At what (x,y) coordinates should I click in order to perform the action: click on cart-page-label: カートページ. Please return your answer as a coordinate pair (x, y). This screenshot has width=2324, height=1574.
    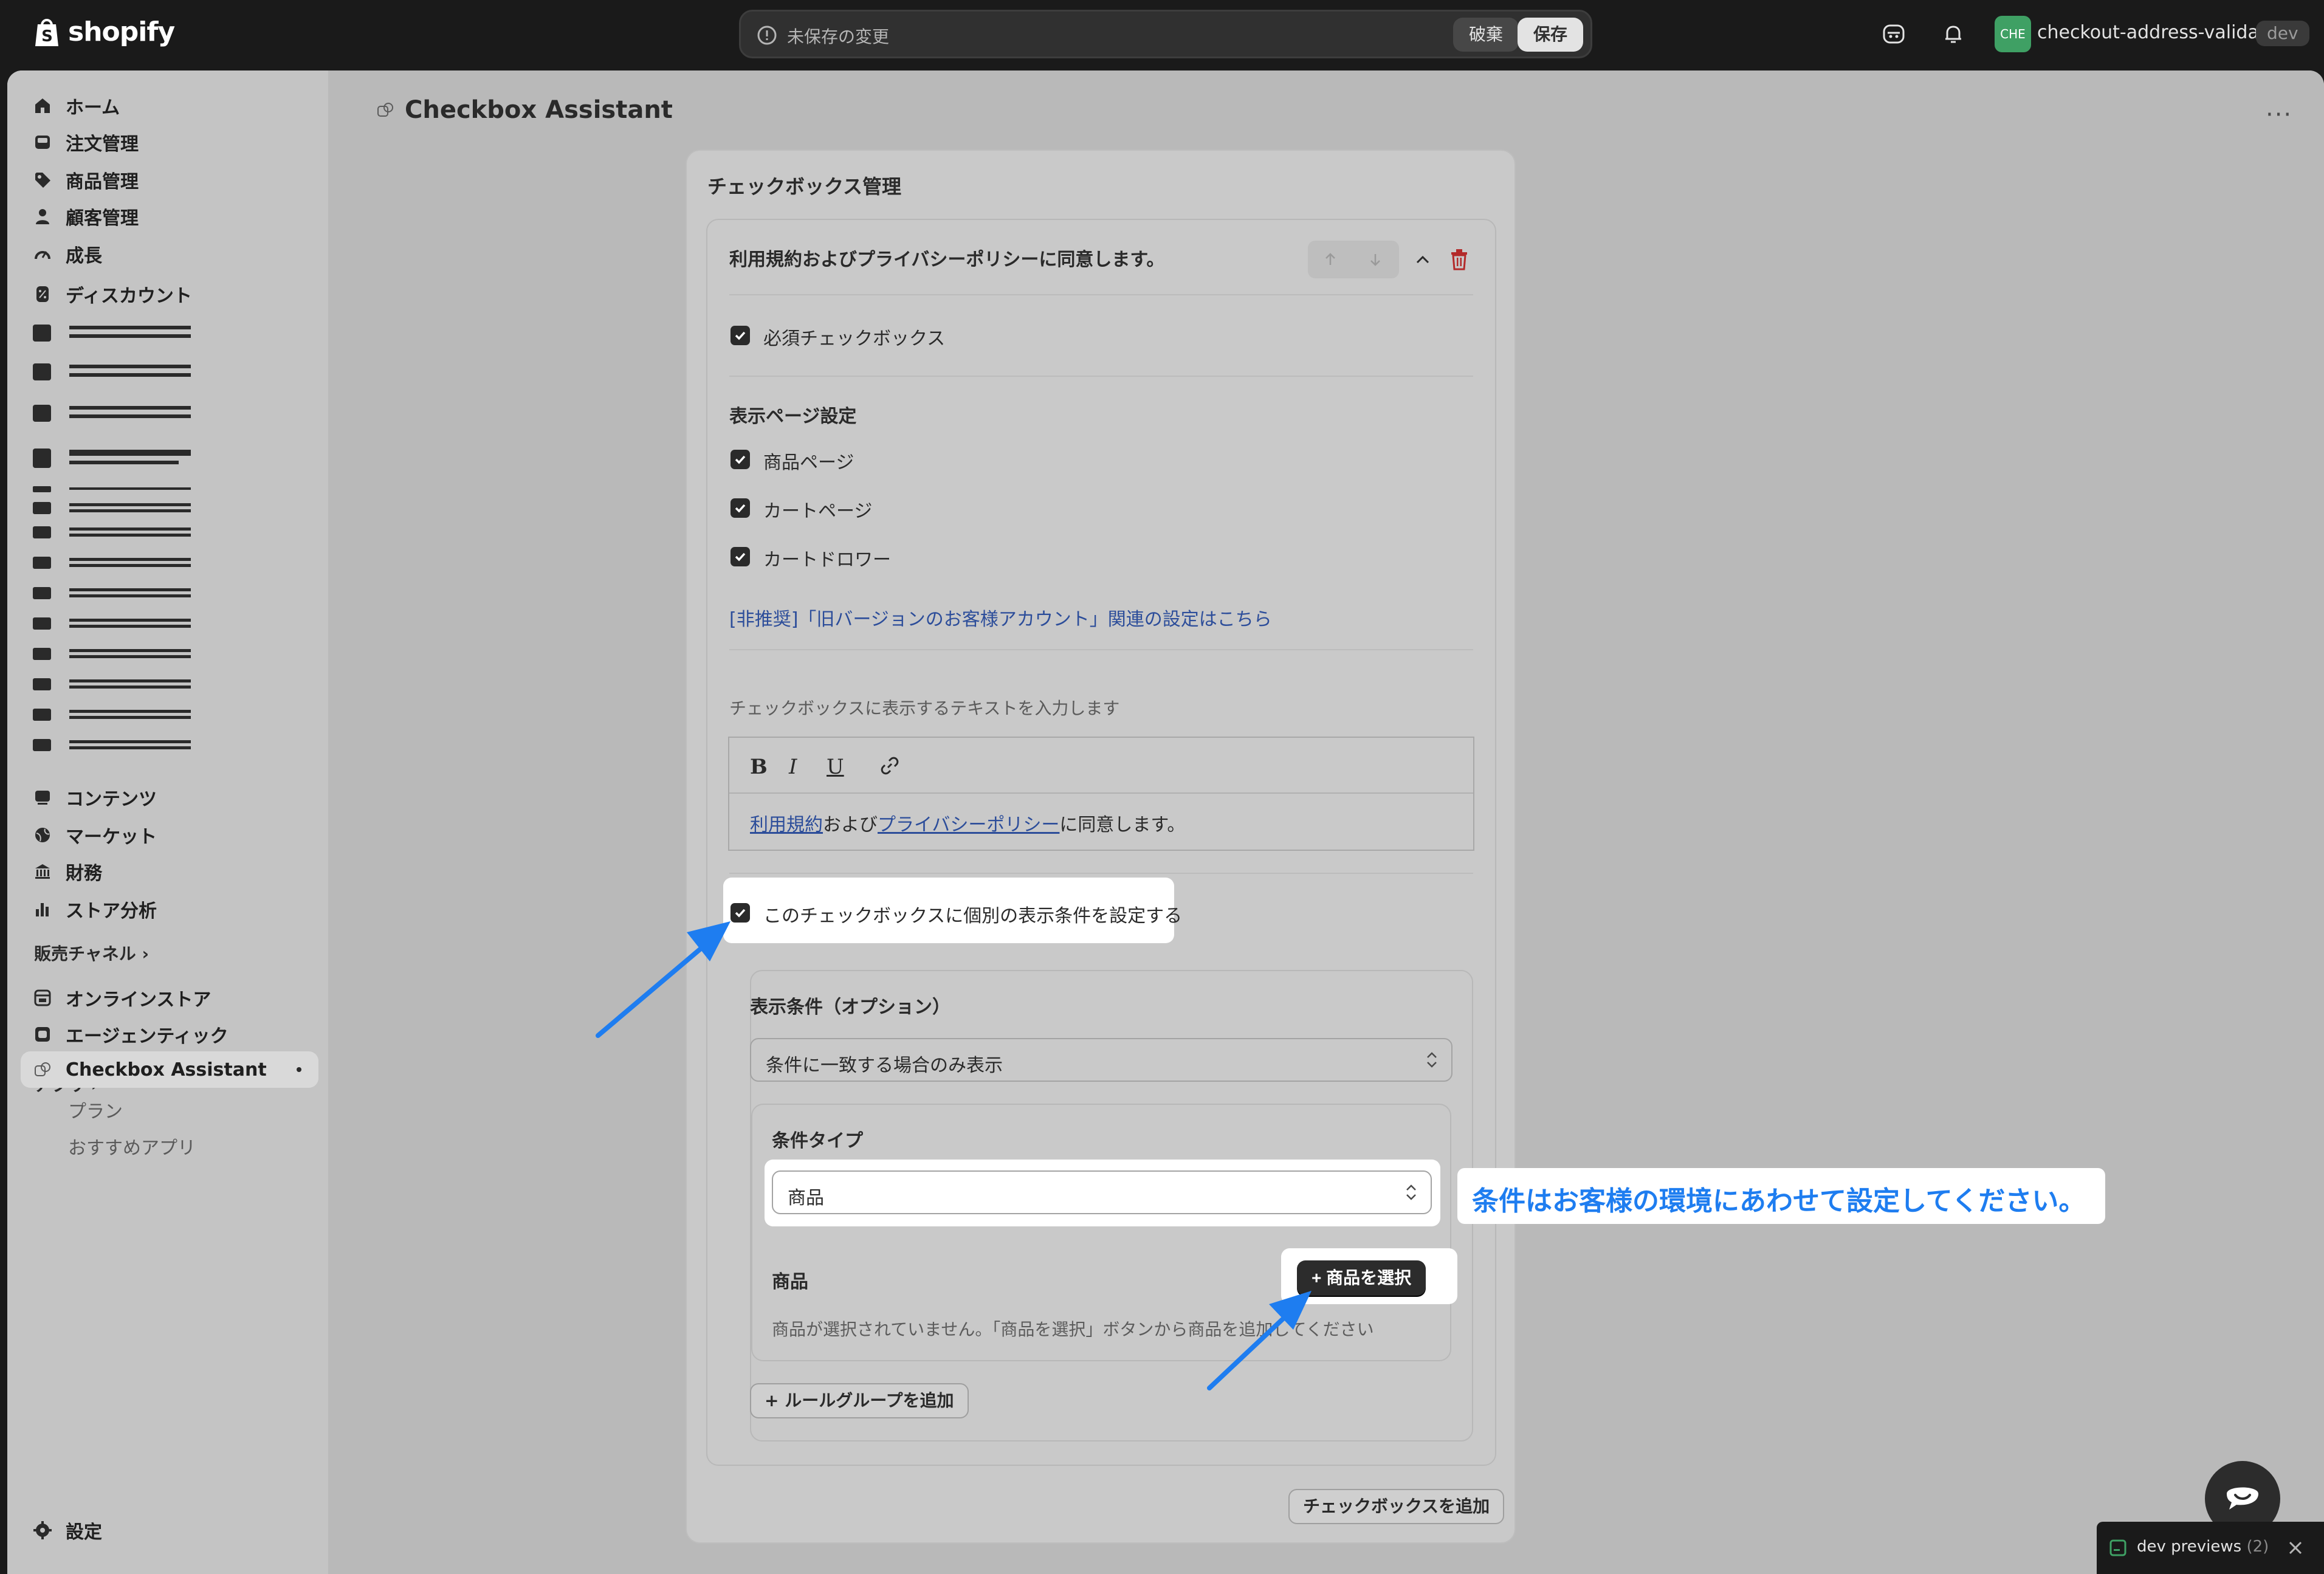
    Looking at the image, I should click on (818, 511).